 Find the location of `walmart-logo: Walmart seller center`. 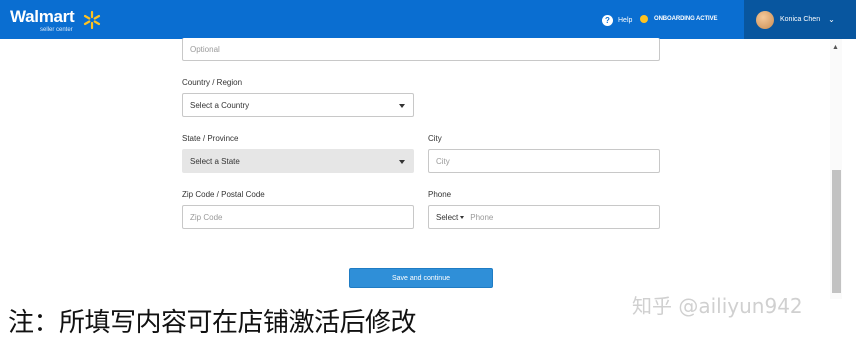

walmart-logo: Walmart seller center is located at coordinates (42, 20).